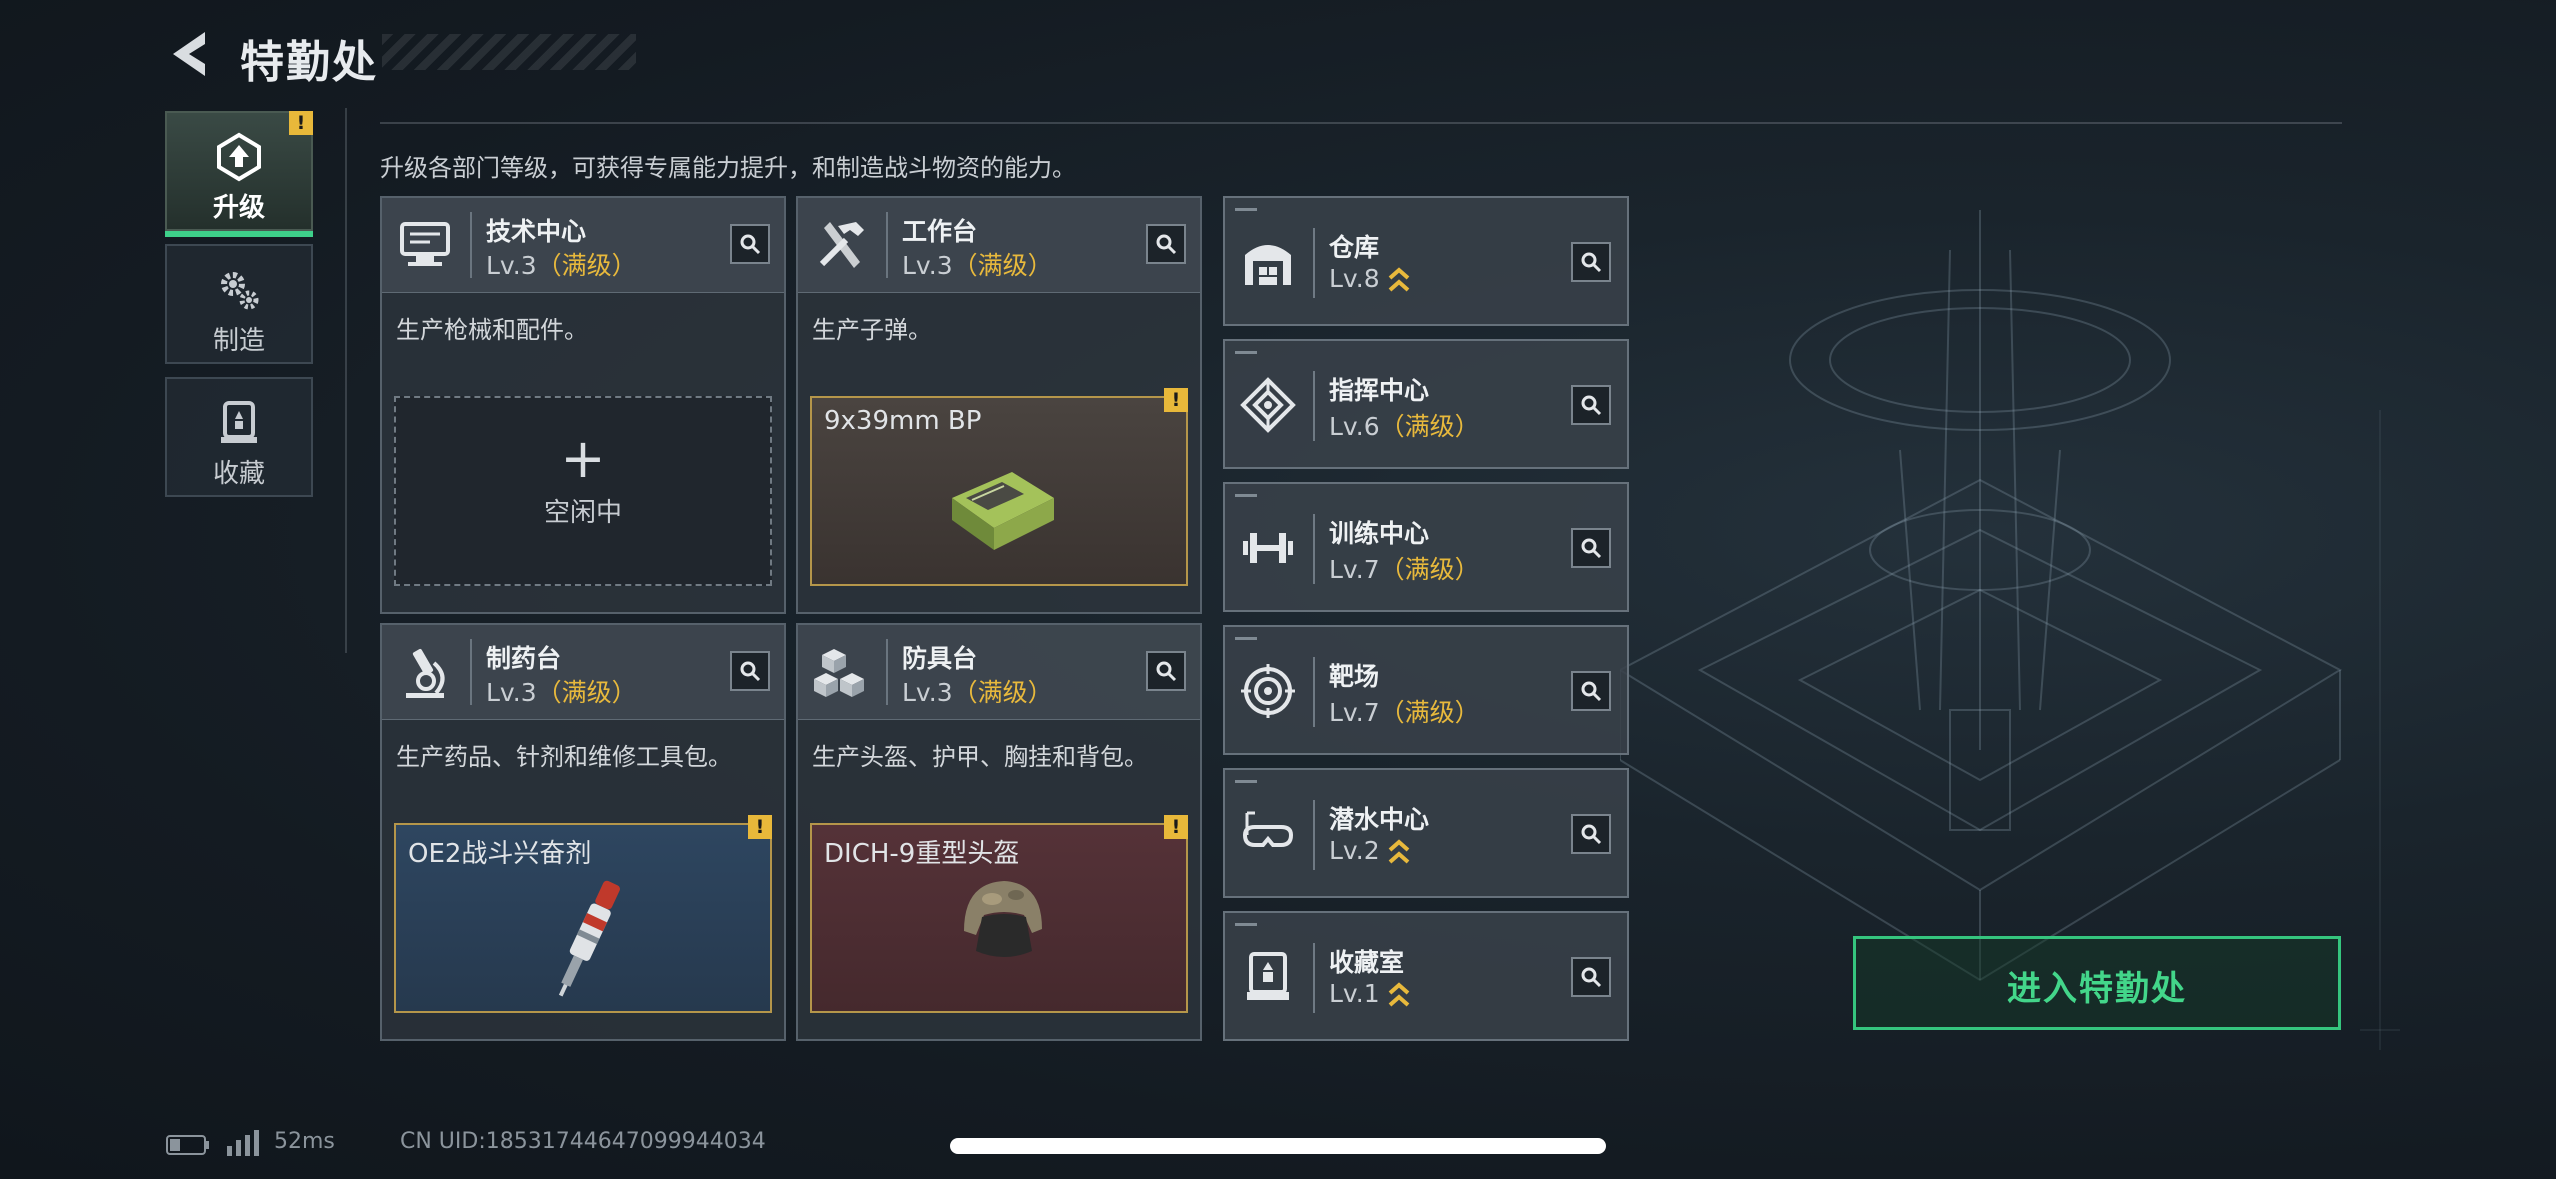  I want to click on facility-description: 生产药品、针剂和维修工具包。, so click(564, 757).